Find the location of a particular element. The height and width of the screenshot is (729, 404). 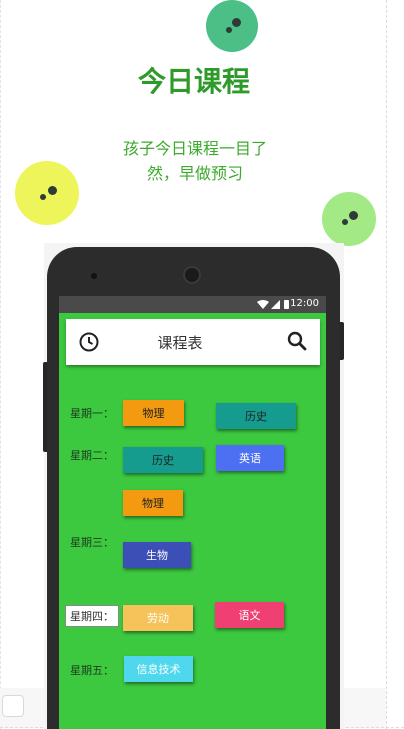

promo-title: 今日课程 is located at coordinates (193, 81).